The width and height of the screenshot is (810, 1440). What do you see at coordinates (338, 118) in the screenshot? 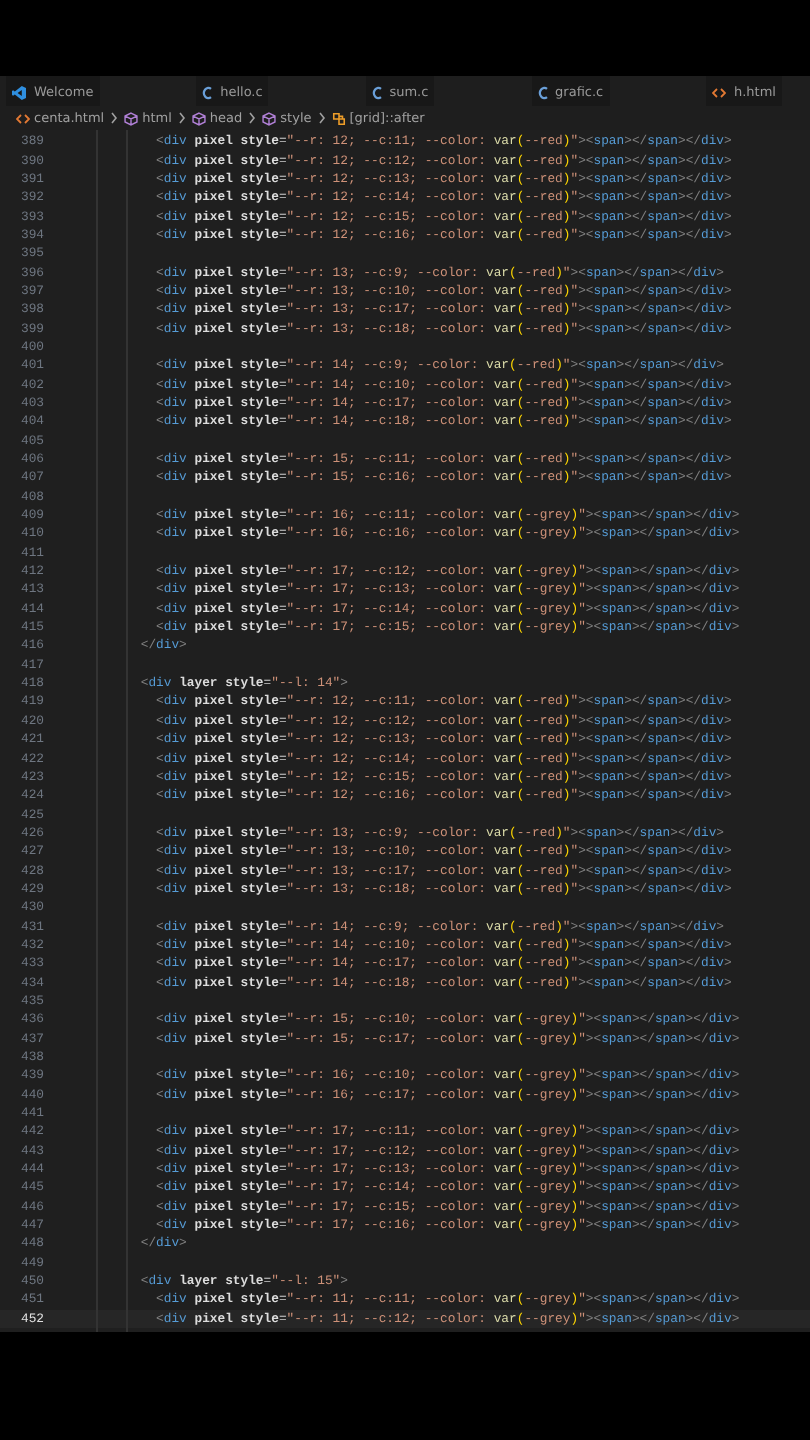
I see `symbol-icon` at bounding box center [338, 118].